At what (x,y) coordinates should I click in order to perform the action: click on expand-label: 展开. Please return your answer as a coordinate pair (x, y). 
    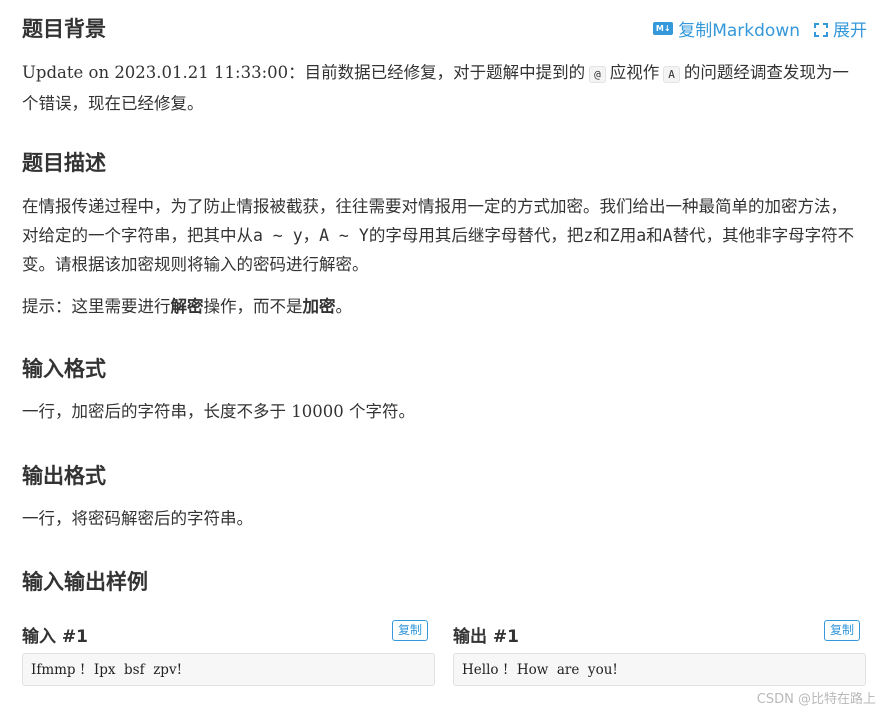
    Looking at the image, I should click on (850, 31).